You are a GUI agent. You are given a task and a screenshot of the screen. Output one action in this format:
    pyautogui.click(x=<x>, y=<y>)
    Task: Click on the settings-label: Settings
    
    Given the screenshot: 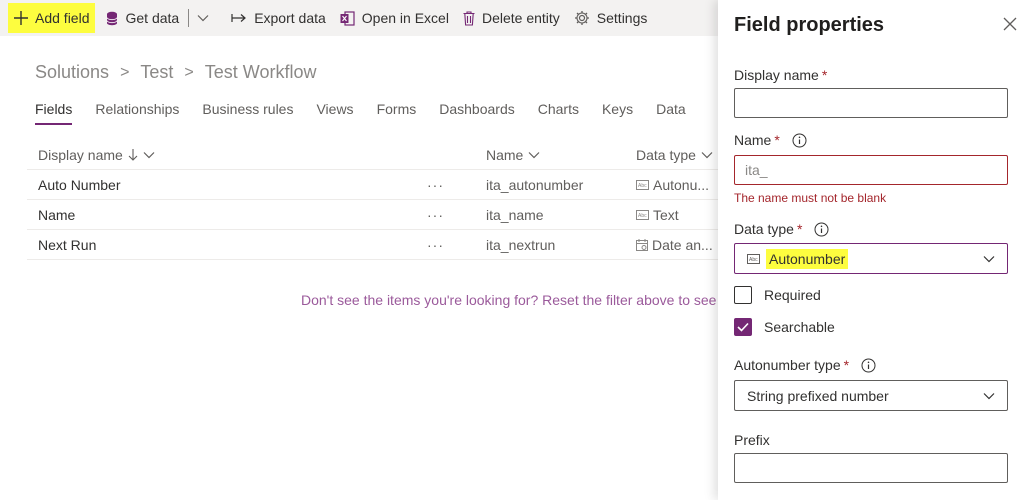 What is the action you would take?
    pyautogui.click(x=622, y=18)
    